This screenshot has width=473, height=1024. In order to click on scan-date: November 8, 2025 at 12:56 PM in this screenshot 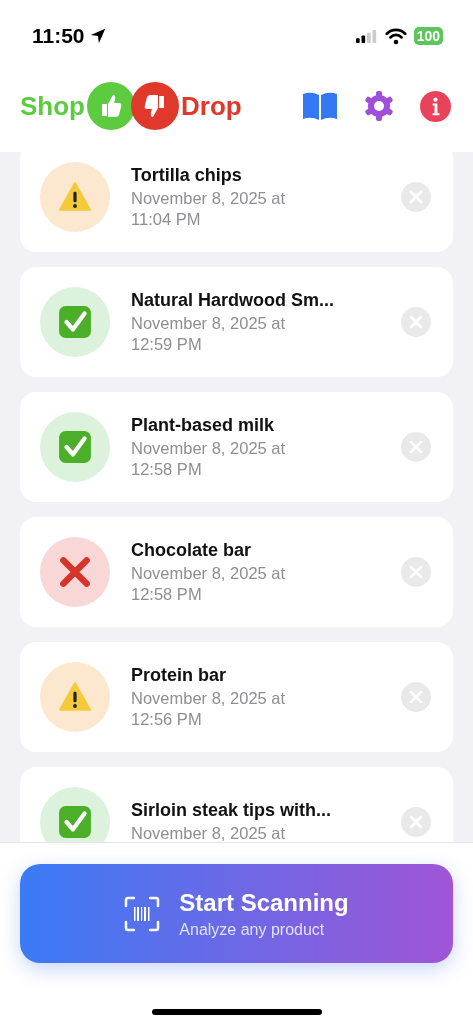, I will do `click(209, 708)`.